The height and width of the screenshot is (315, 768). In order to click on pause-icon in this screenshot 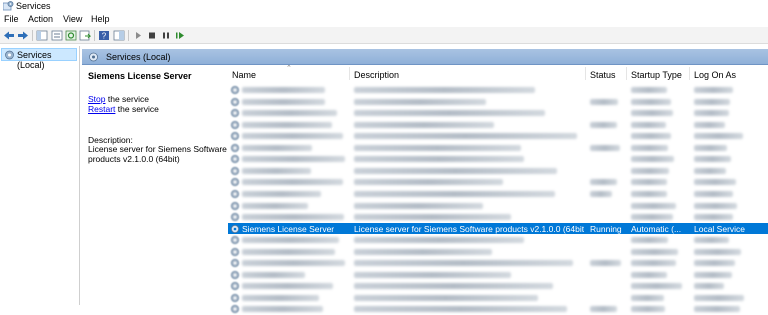, I will do `click(166, 35)`.